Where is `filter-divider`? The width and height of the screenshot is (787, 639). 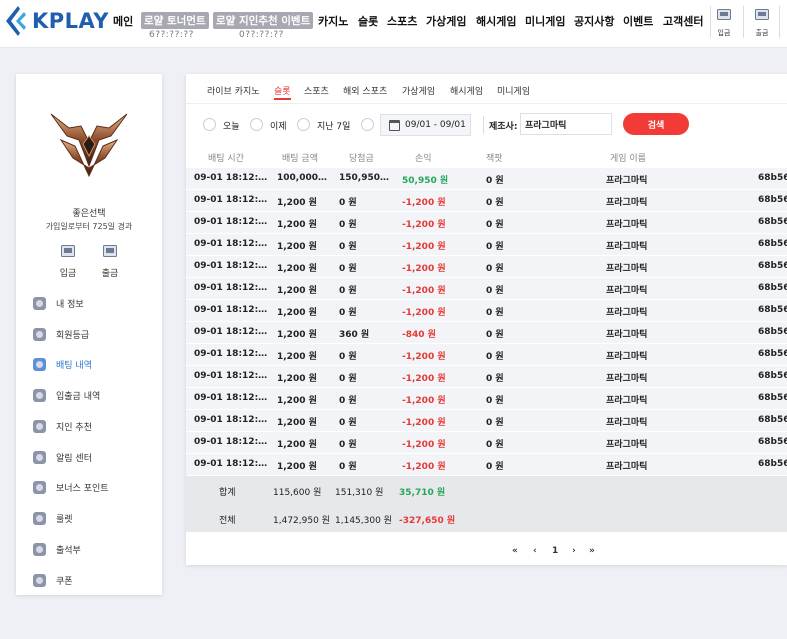
filter-divider is located at coordinates (483, 125).